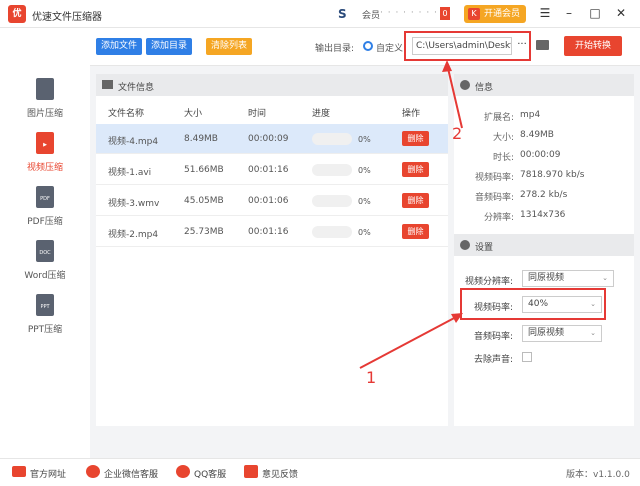 Image resolution: width=640 pixels, height=486 pixels. I want to click on chevron-down-icon: ⌄, so click(593, 333).